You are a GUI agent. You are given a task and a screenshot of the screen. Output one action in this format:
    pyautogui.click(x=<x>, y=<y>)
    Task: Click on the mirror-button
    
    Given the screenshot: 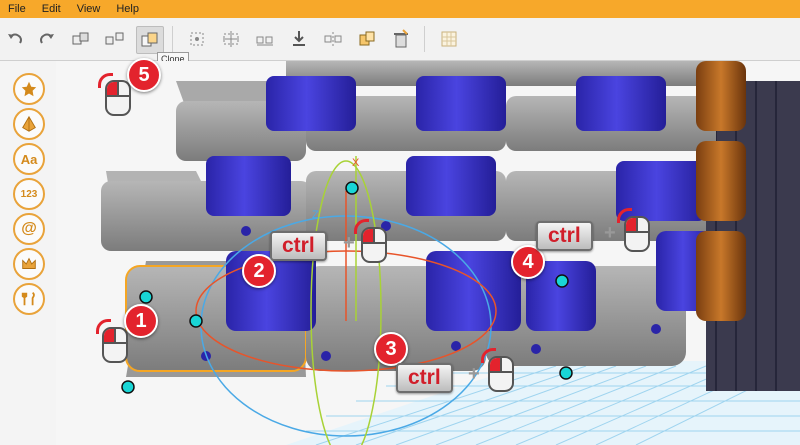 What is the action you would take?
    pyautogui.click(x=333, y=39)
    